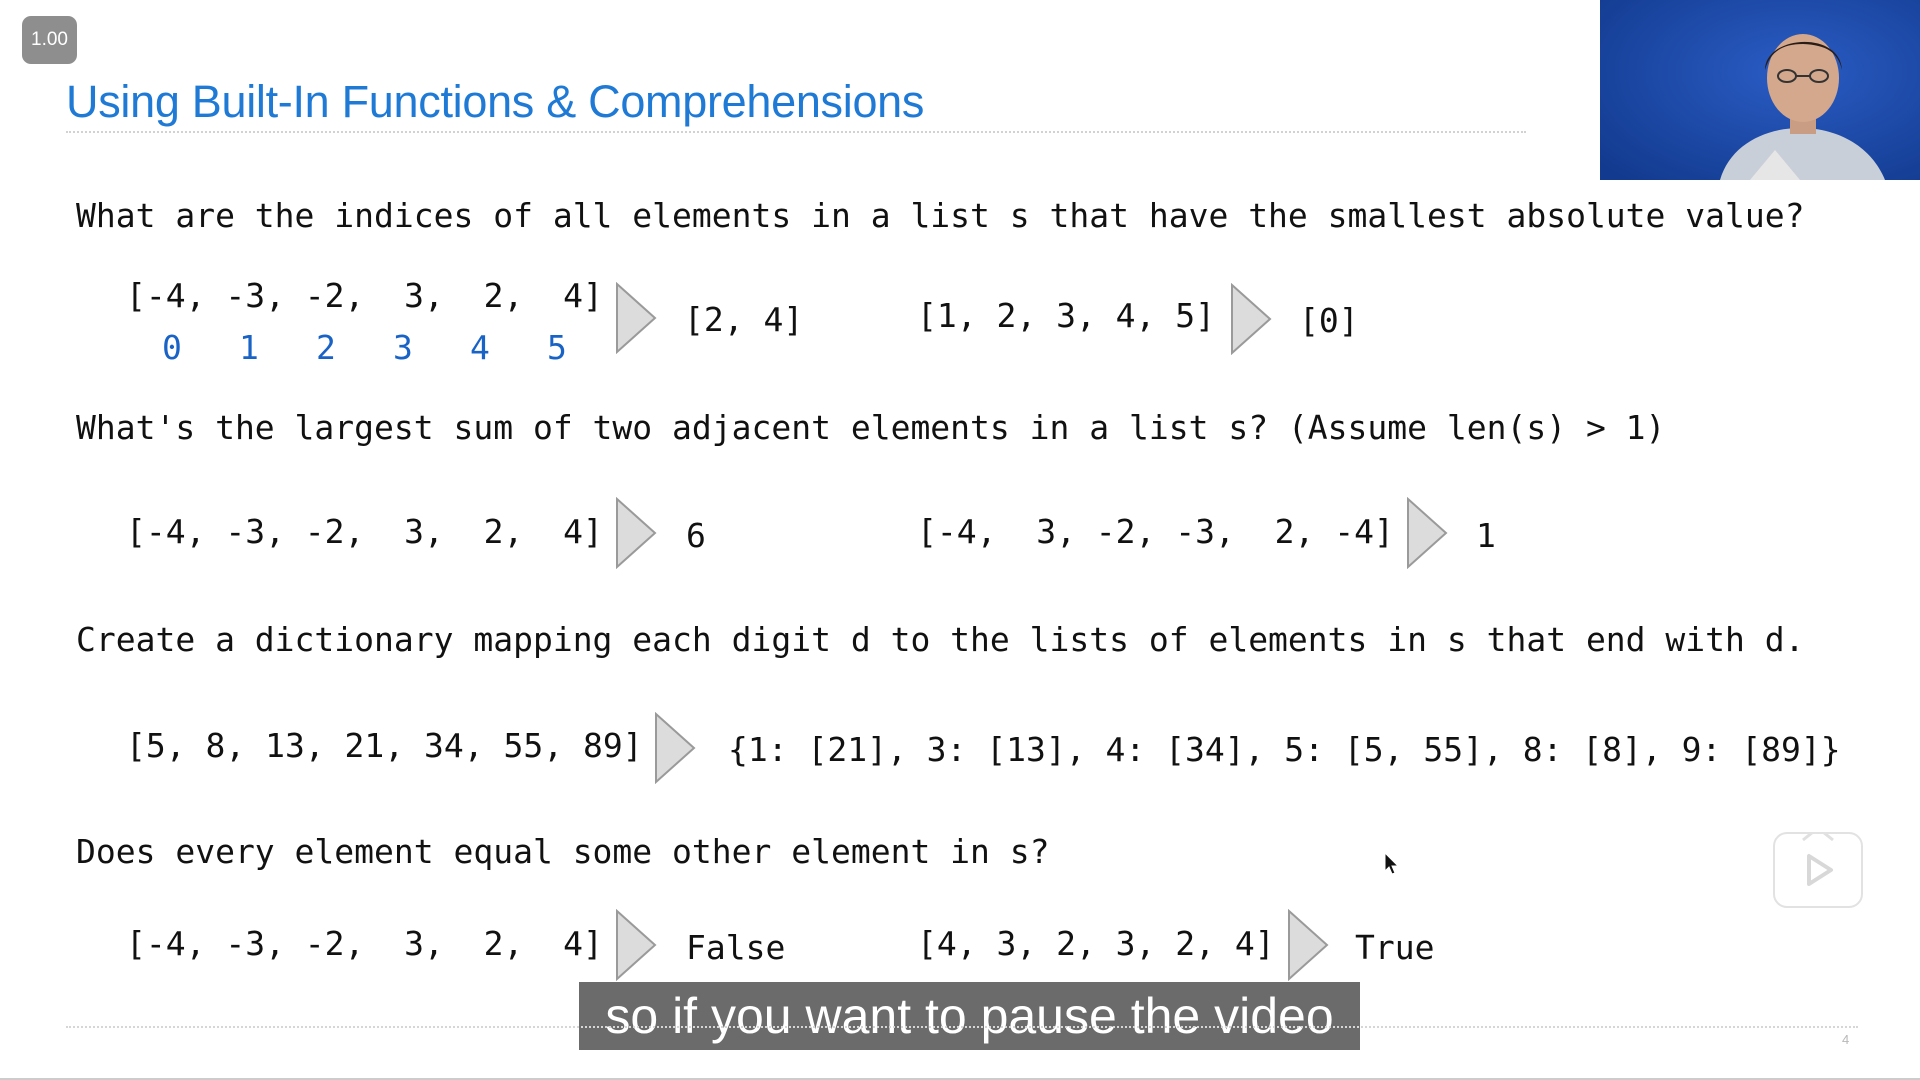  I want to click on q4-example-1-input: [-4, -3, -2, 3, 2, 4], so click(364, 943).